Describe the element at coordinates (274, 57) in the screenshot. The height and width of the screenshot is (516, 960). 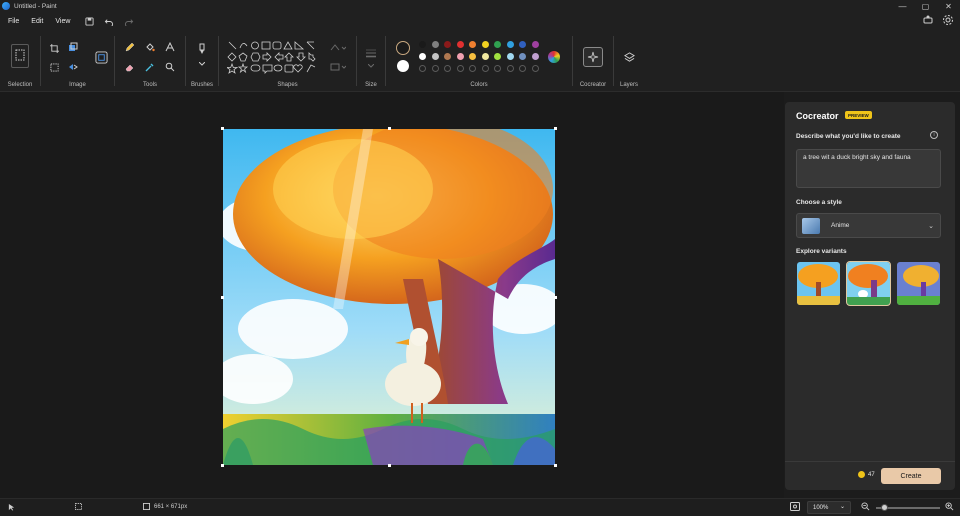
I see `shapes-gallery` at that location.